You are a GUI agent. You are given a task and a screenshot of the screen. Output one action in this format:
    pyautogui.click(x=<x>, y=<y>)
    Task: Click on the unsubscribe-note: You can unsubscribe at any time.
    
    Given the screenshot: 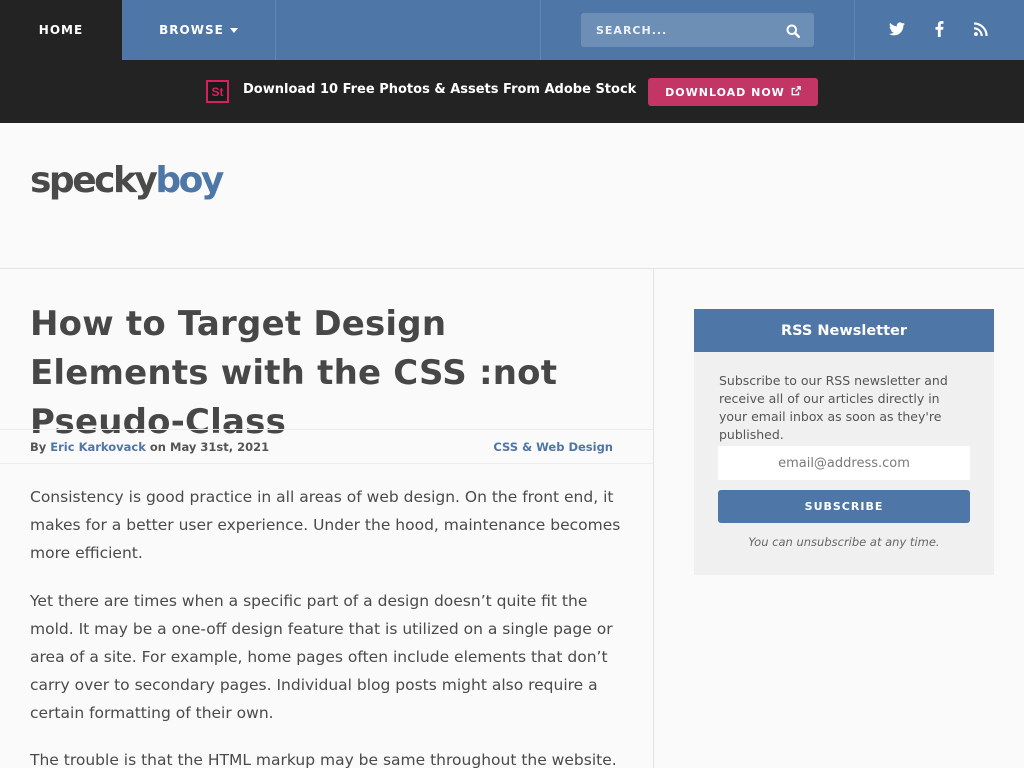 What is the action you would take?
    pyautogui.click(x=844, y=542)
    